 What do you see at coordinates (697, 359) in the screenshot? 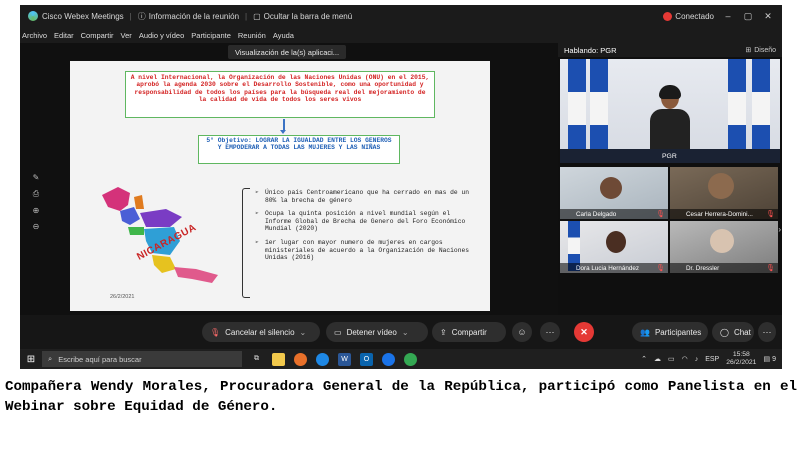
I see `volume-icon: ♪` at bounding box center [697, 359].